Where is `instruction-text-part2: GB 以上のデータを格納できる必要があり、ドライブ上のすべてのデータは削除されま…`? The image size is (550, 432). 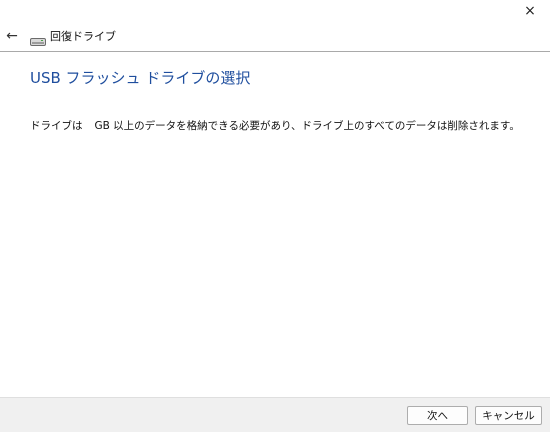 instruction-text-part2: GB 以上のデータを格納できる必要があり、ドライブ上のすべてのデータは削除されま… is located at coordinates (307, 126).